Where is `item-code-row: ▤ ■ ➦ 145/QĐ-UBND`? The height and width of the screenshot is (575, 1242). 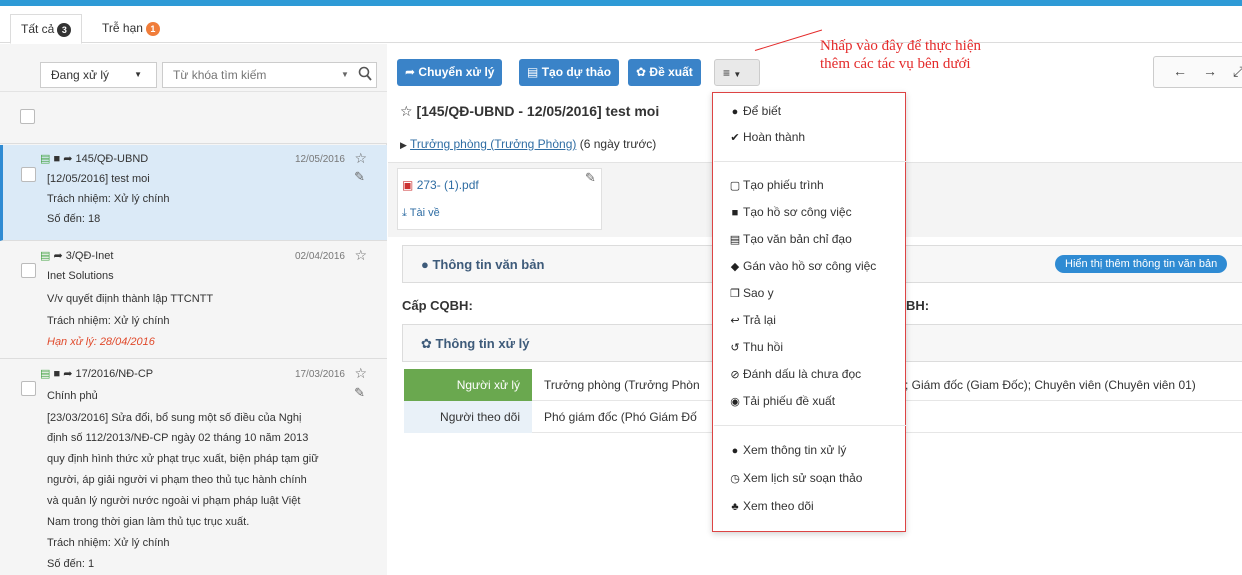
item-code-row: ▤ ■ ➦ 145/QĐ-UBND is located at coordinates (94, 159).